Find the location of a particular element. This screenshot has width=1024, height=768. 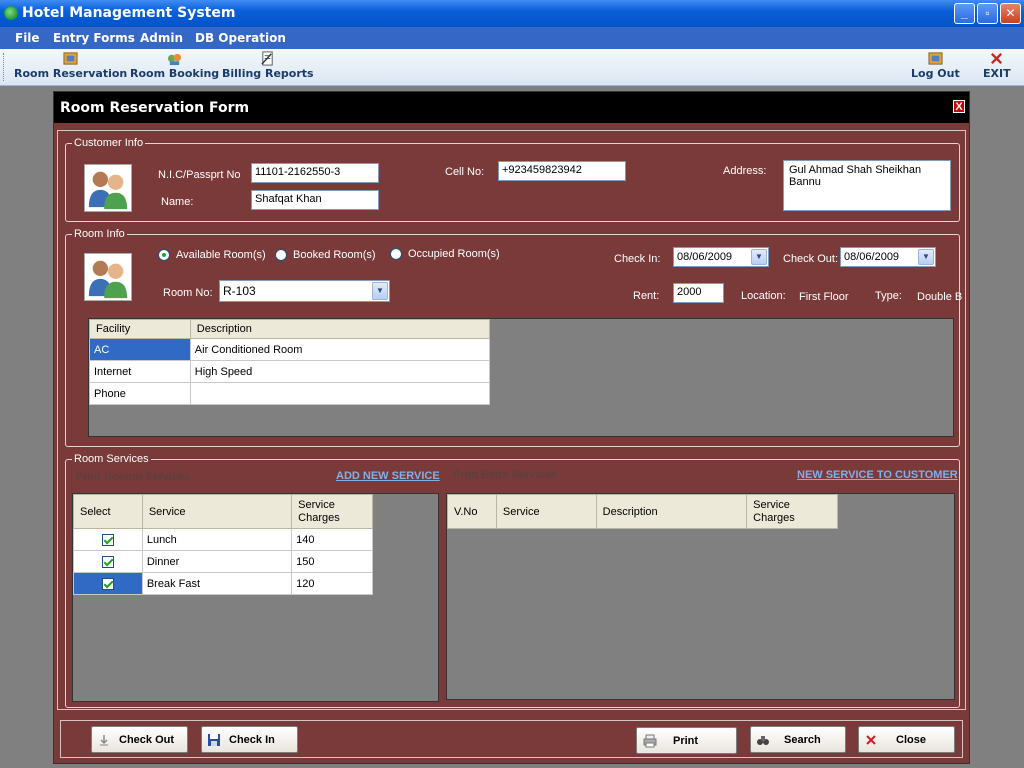

name-label: Name: is located at coordinates (177, 202).